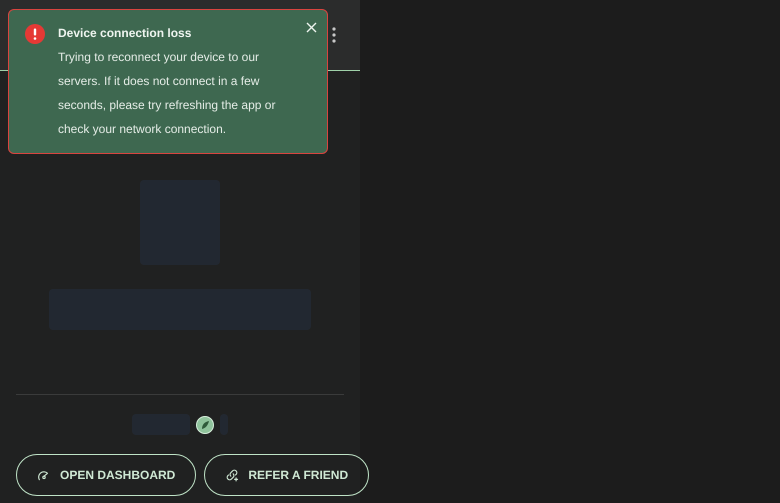  Describe the element at coordinates (106, 475) in the screenshot. I see `dashboard-button: OPEN DASHBOARD` at that location.